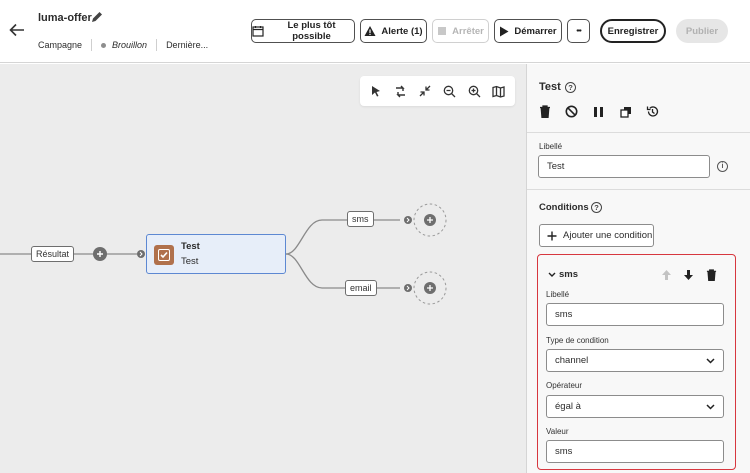 This screenshot has height=473, width=750. I want to click on more-icon: •••, so click(578, 31).